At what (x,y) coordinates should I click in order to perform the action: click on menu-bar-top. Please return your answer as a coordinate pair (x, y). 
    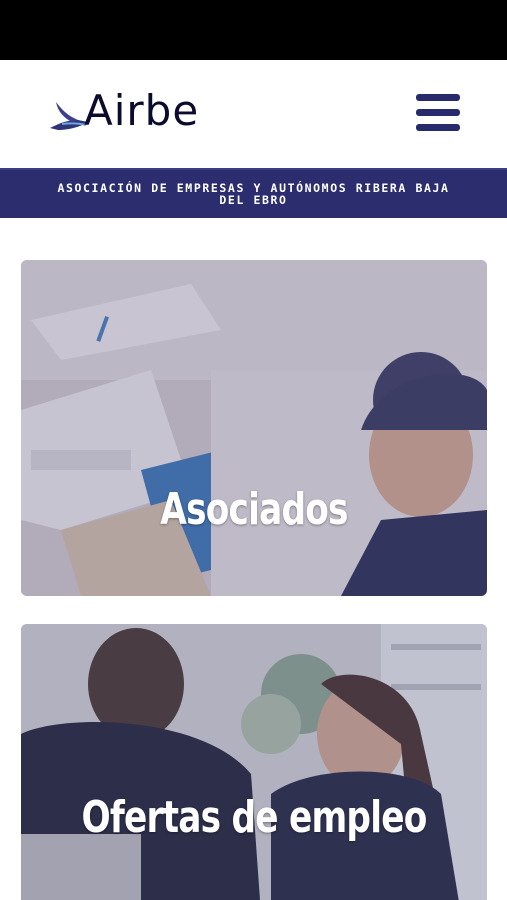
    Looking at the image, I should click on (438, 97).